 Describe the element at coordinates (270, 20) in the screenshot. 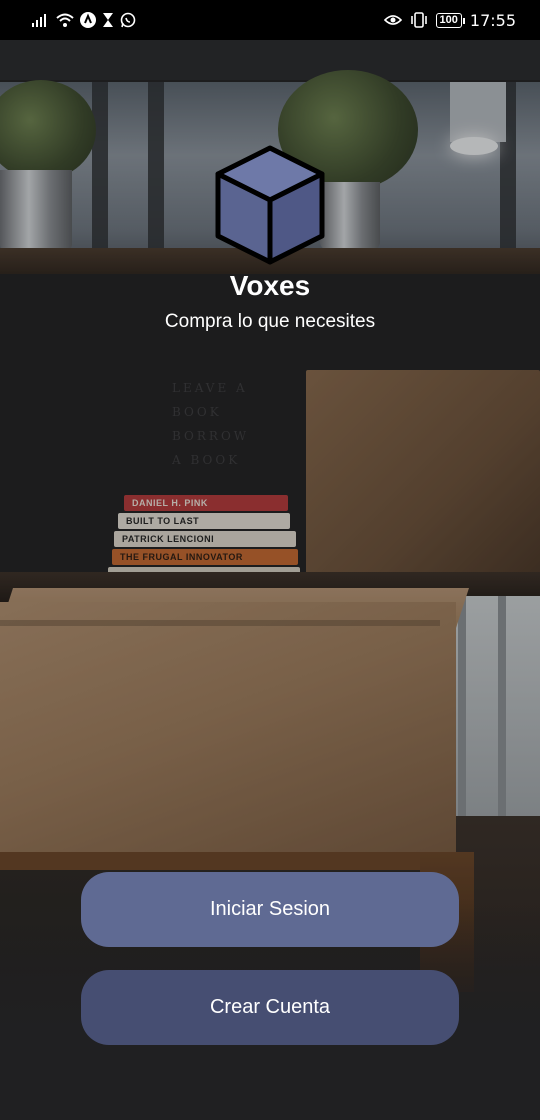

I see `status-bar: 100 17:55` at that location.